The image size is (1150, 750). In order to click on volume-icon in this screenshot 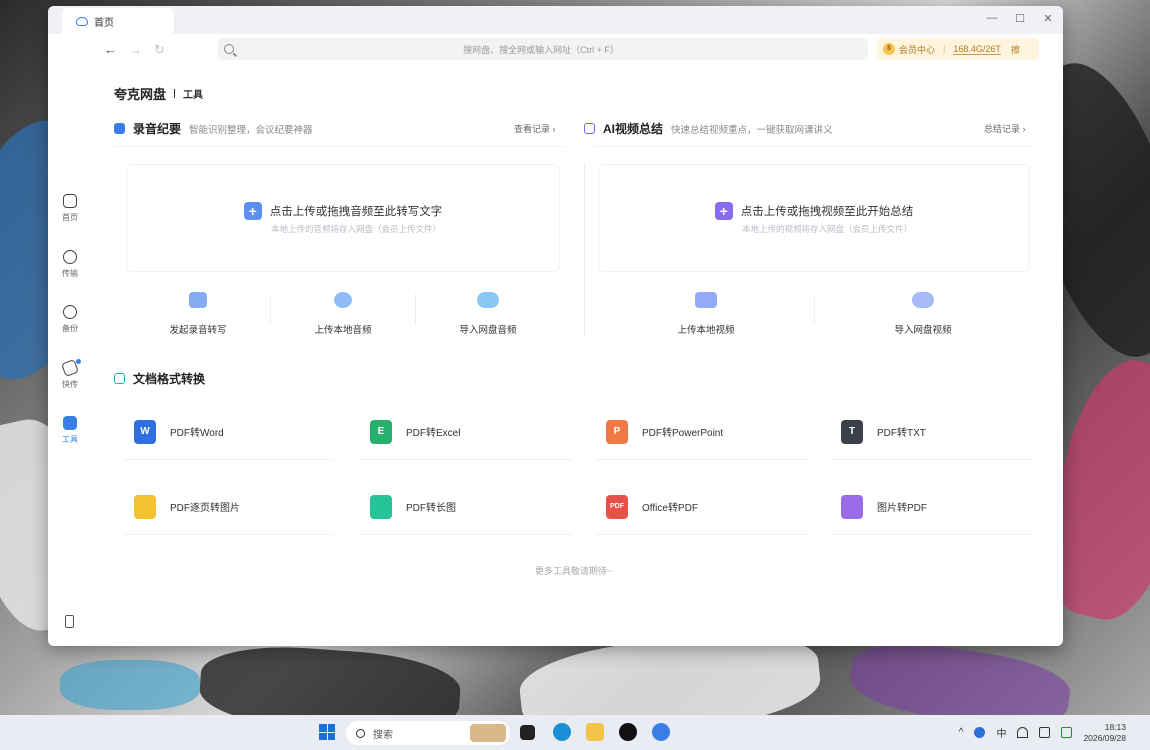, I will do `click(1045, 732)`.